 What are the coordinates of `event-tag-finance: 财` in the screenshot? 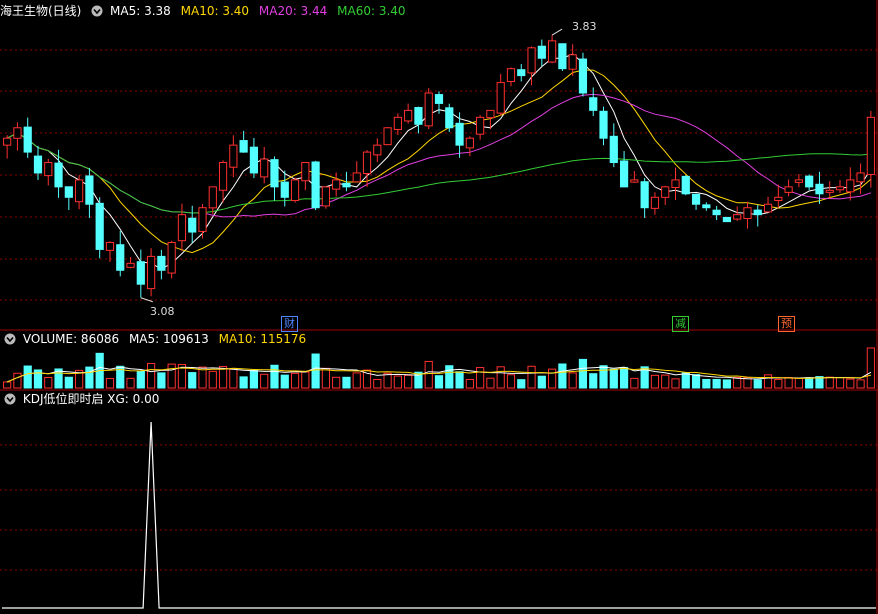 It's located at (289, 324).